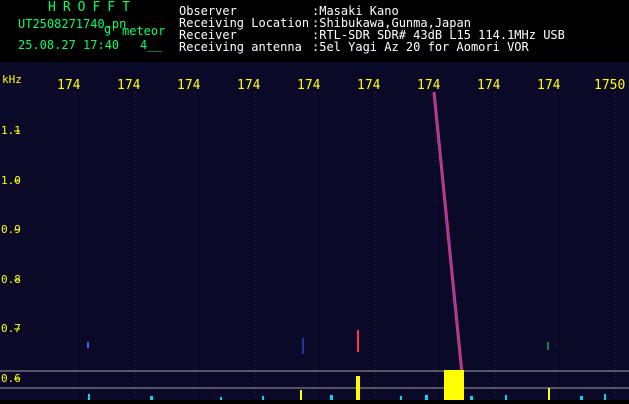  Describe the element at coordinates (108, 29) in the screenshot. I see `file-extension: g` at that location.